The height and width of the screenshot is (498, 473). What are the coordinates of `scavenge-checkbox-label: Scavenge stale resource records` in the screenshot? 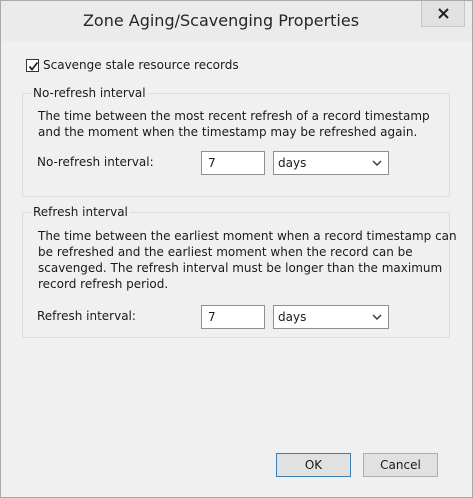 It's located at (141, 65).